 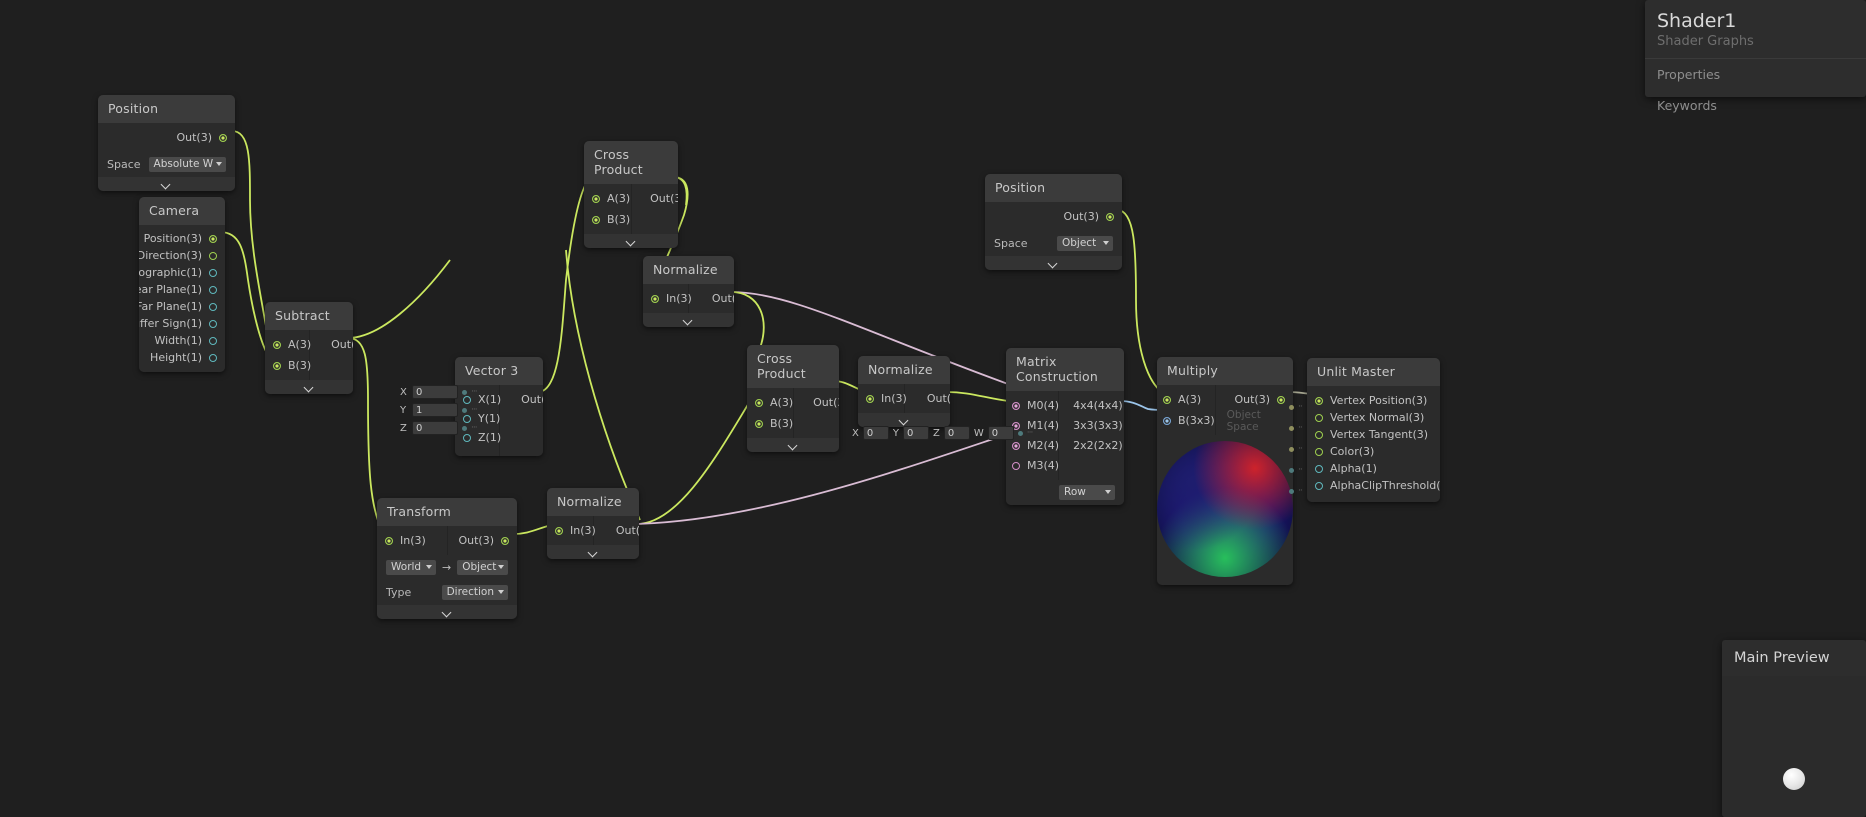 I want to click on m3-input-y: 0, so click(x=915, y=433).